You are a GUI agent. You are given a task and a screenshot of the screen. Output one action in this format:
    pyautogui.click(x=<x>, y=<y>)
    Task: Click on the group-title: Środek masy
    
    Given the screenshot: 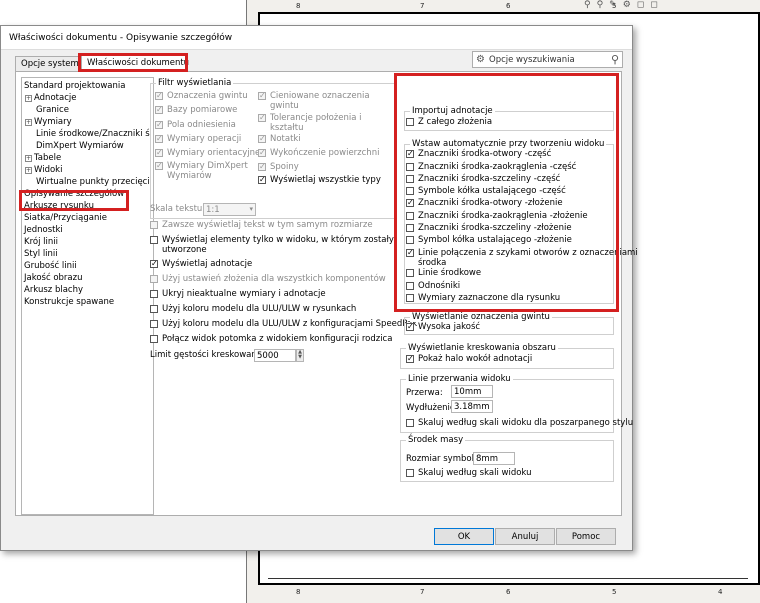 What is the action you would take?
    pyautogui.click(x=436, y=440)
    